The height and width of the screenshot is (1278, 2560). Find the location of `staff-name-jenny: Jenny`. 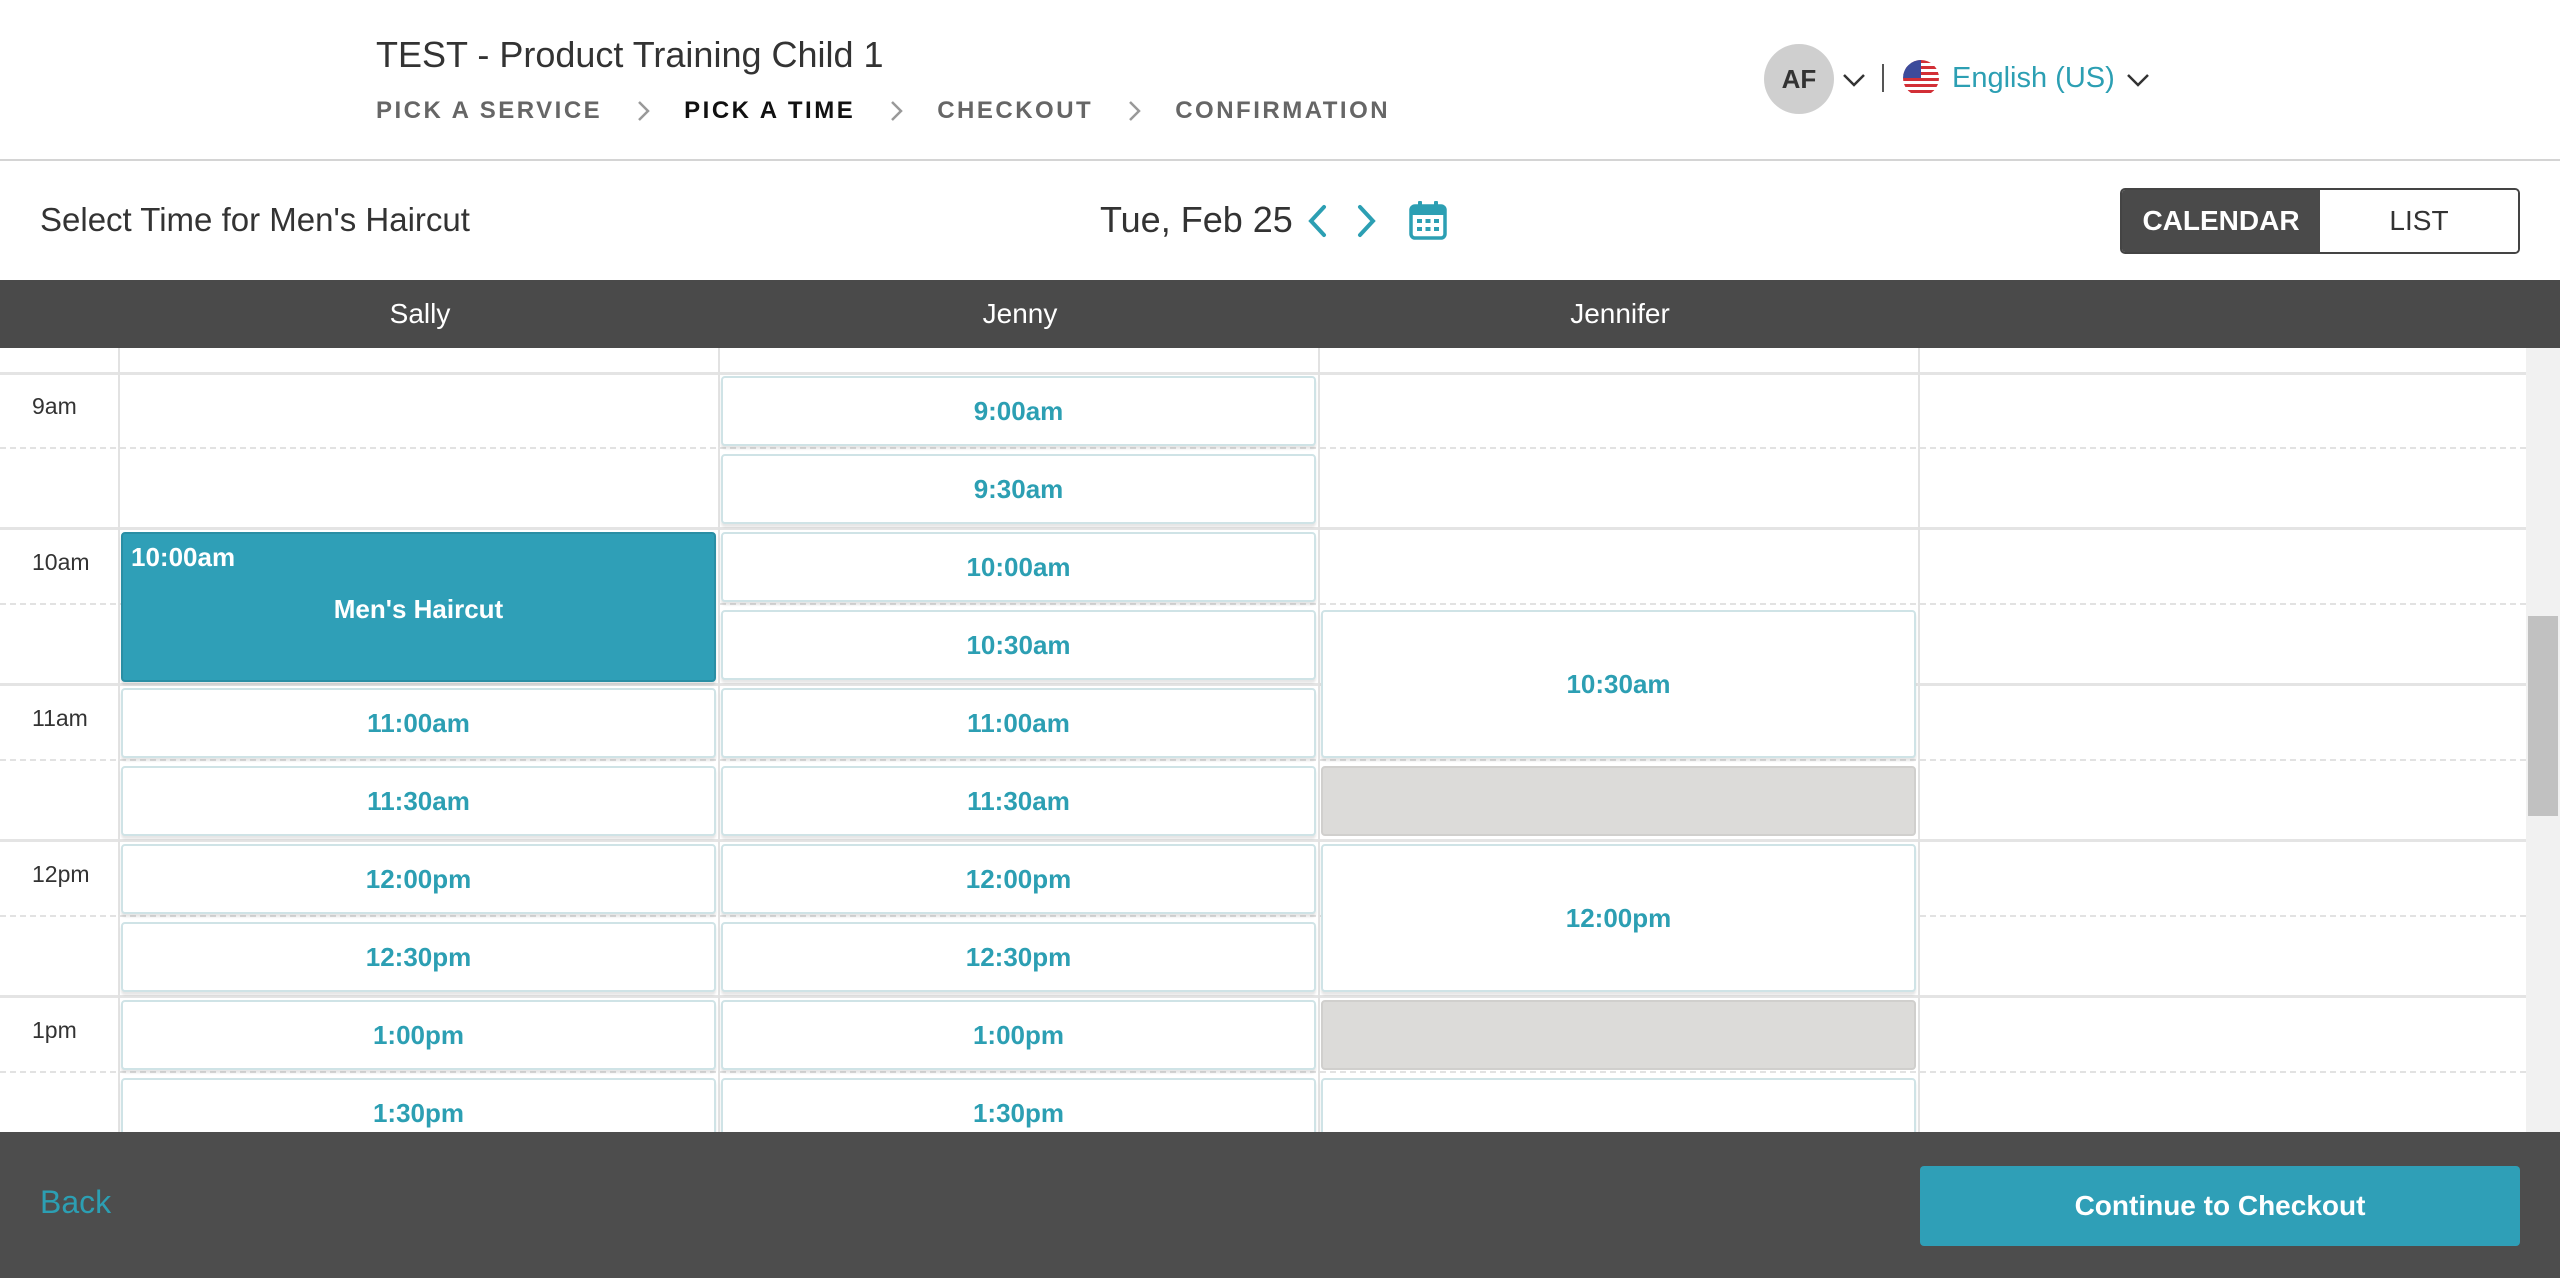

staff-name-jenny: Jenny is located at coordinates (1020, 313).